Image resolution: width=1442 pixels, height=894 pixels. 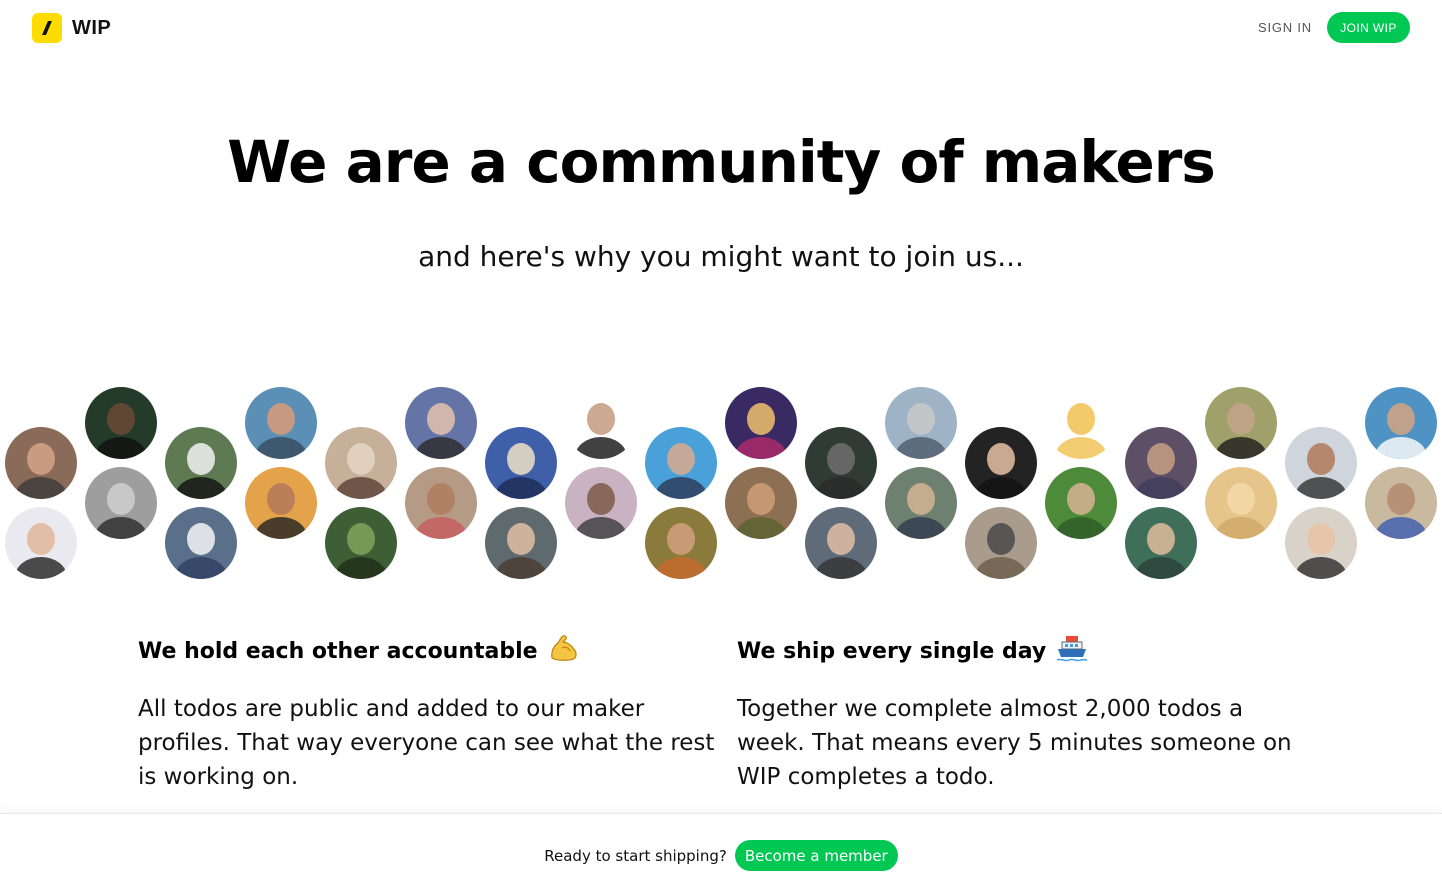 What do you see at coordinates (1368, 27) in the screenshot?
I see `join-wip-button: JOIN WIP` at bounding box center [1368, 27].